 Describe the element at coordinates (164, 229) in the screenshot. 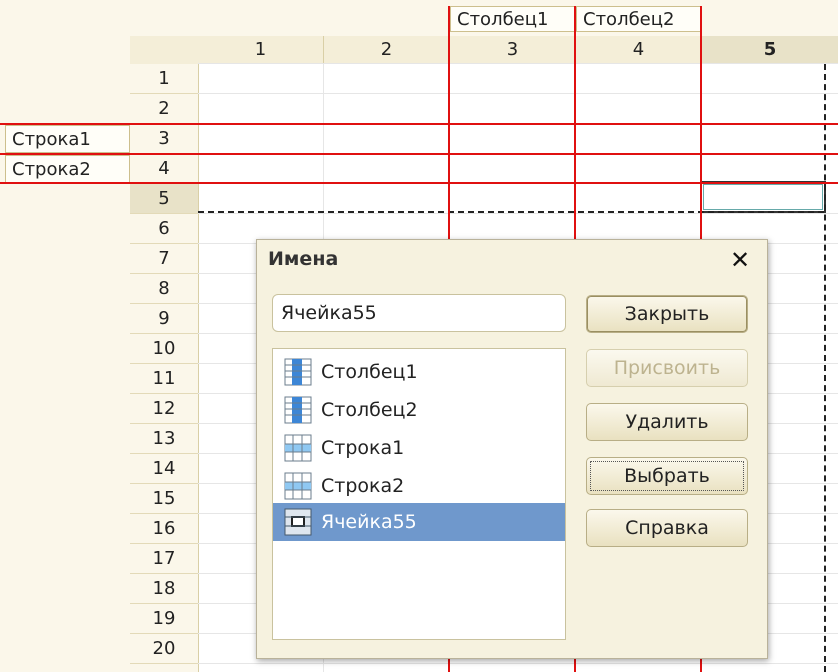

I see `row-header: 6` at that location.